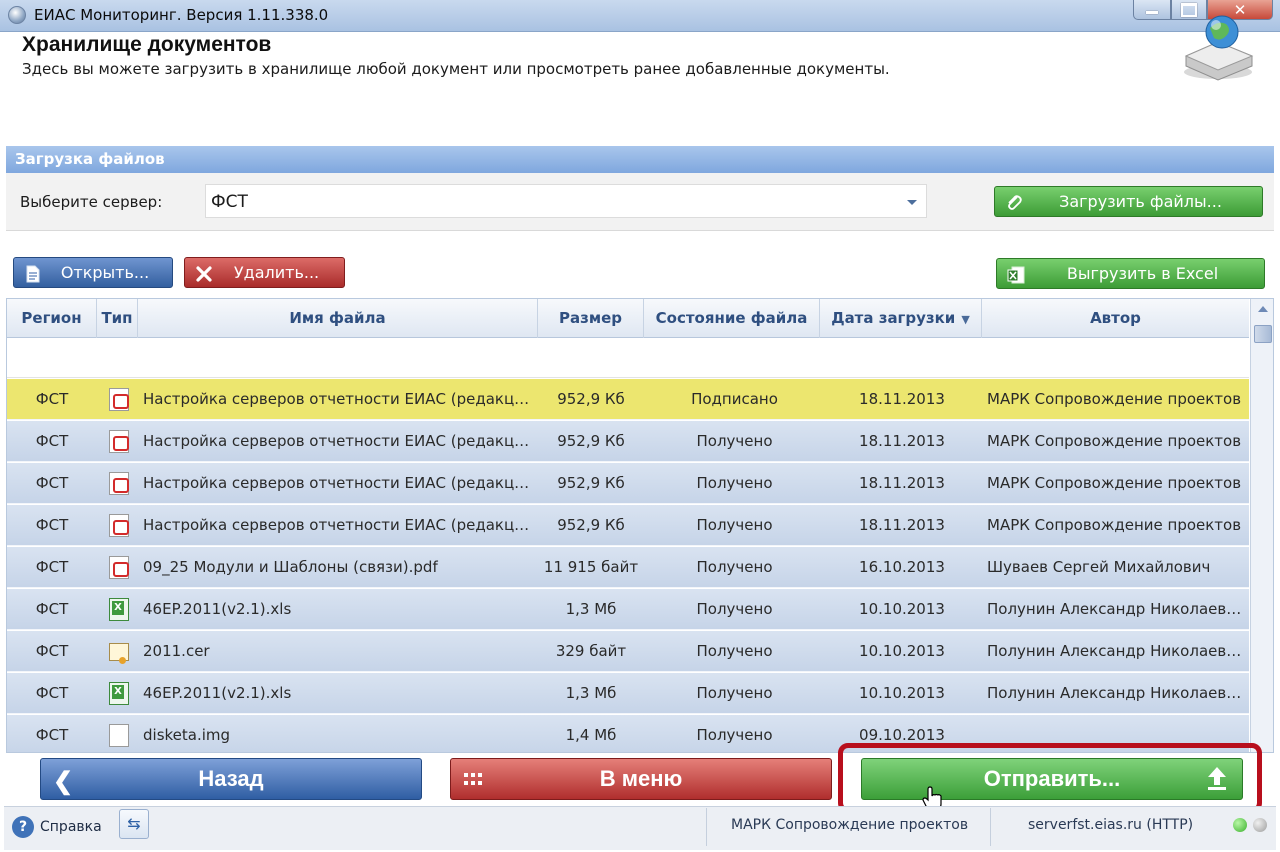  What do you see at coordinates (1115, 318) in the screenshot?
I see `column-header-author: Автор` at bounding box center [1115, 318].